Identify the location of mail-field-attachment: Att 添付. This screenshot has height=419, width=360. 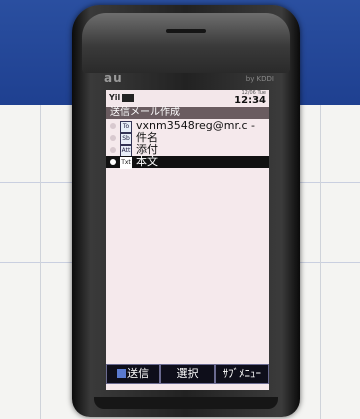
(187, 150).